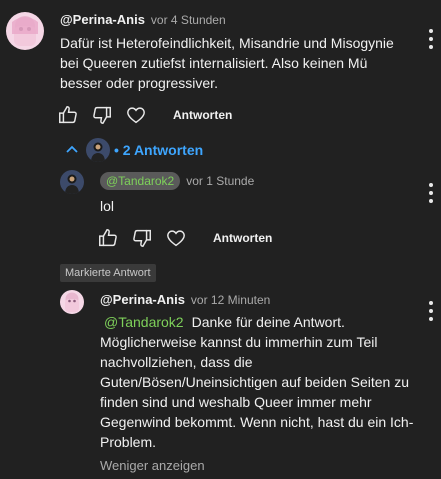  What do you see at coordinates (230, 300) in the screenshot?
I see `reply2-time: vor 12 Minuten` at bounding box center [230, 300].